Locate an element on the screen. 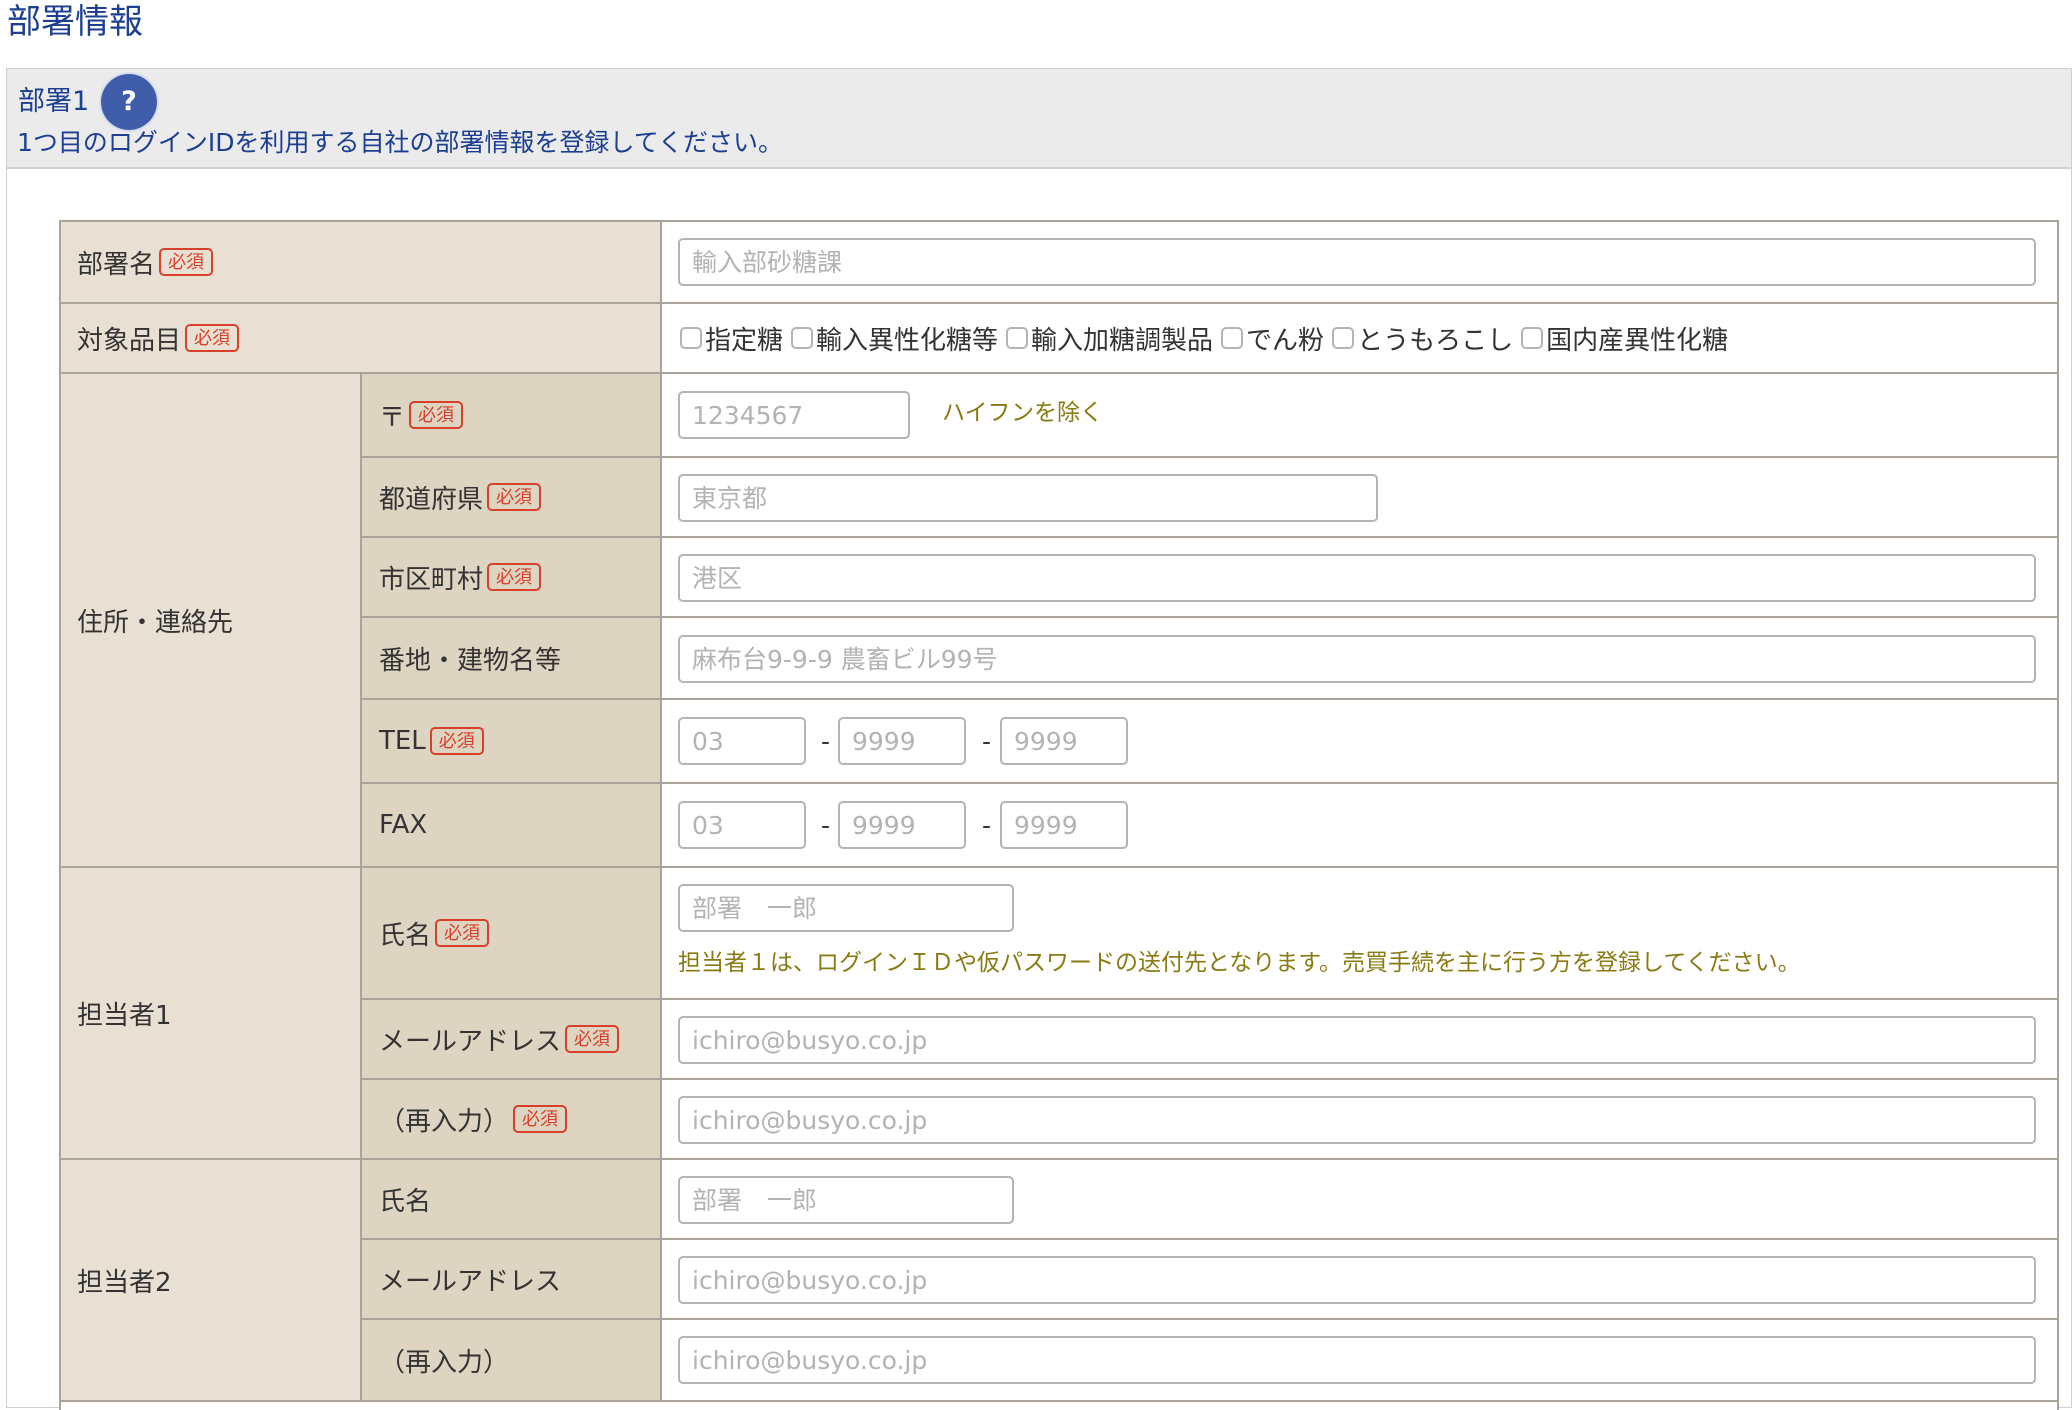 Image resolution: width=2072 pixels, height=1410 pixels. checkbox-label: 輸入異性化糖等 is located at coordinates (907, 340).